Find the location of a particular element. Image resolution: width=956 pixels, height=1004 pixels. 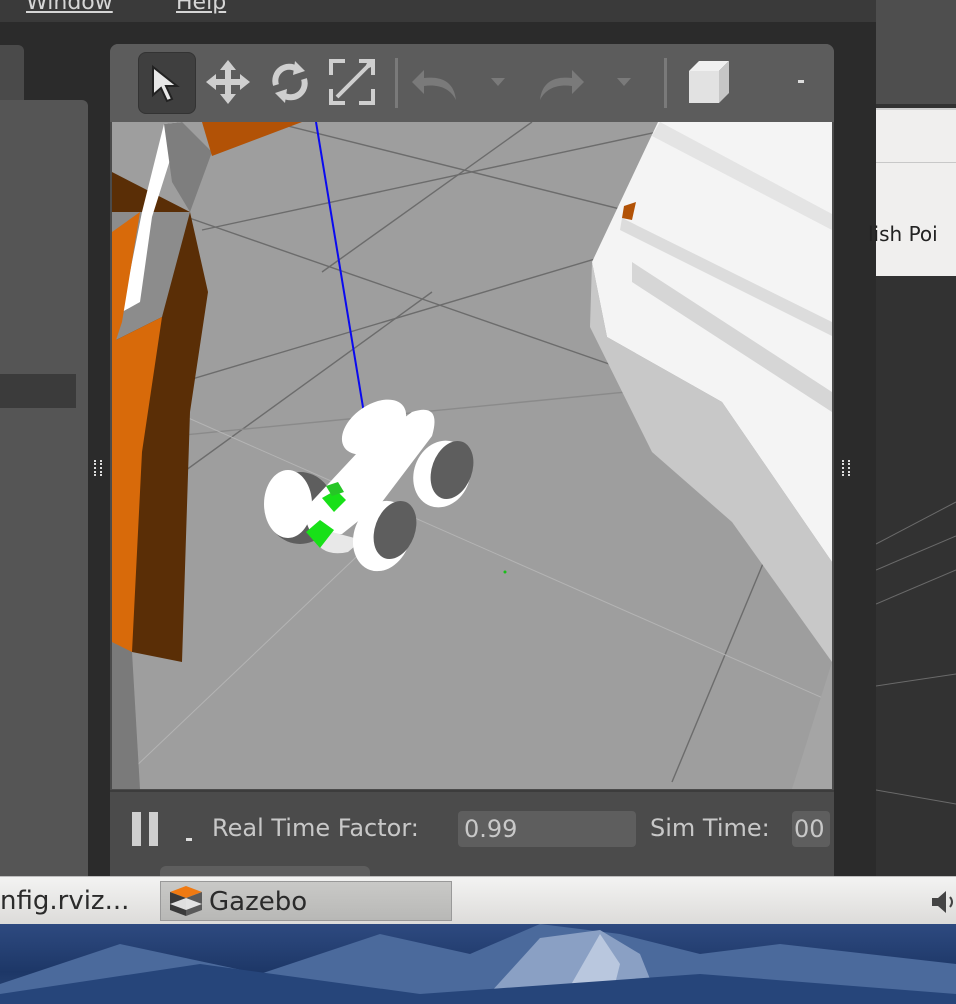

undo-button is located at coordinates (436, 82).